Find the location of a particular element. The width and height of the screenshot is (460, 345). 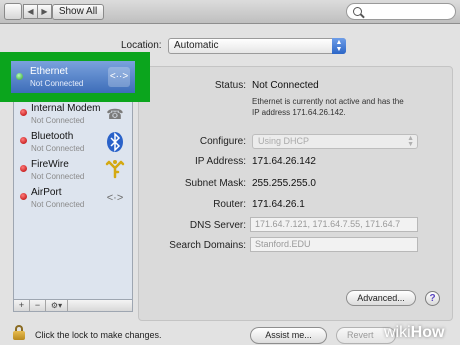

subnet-mask-value: 255.255.255.0 is located at coordinates (284, 183).